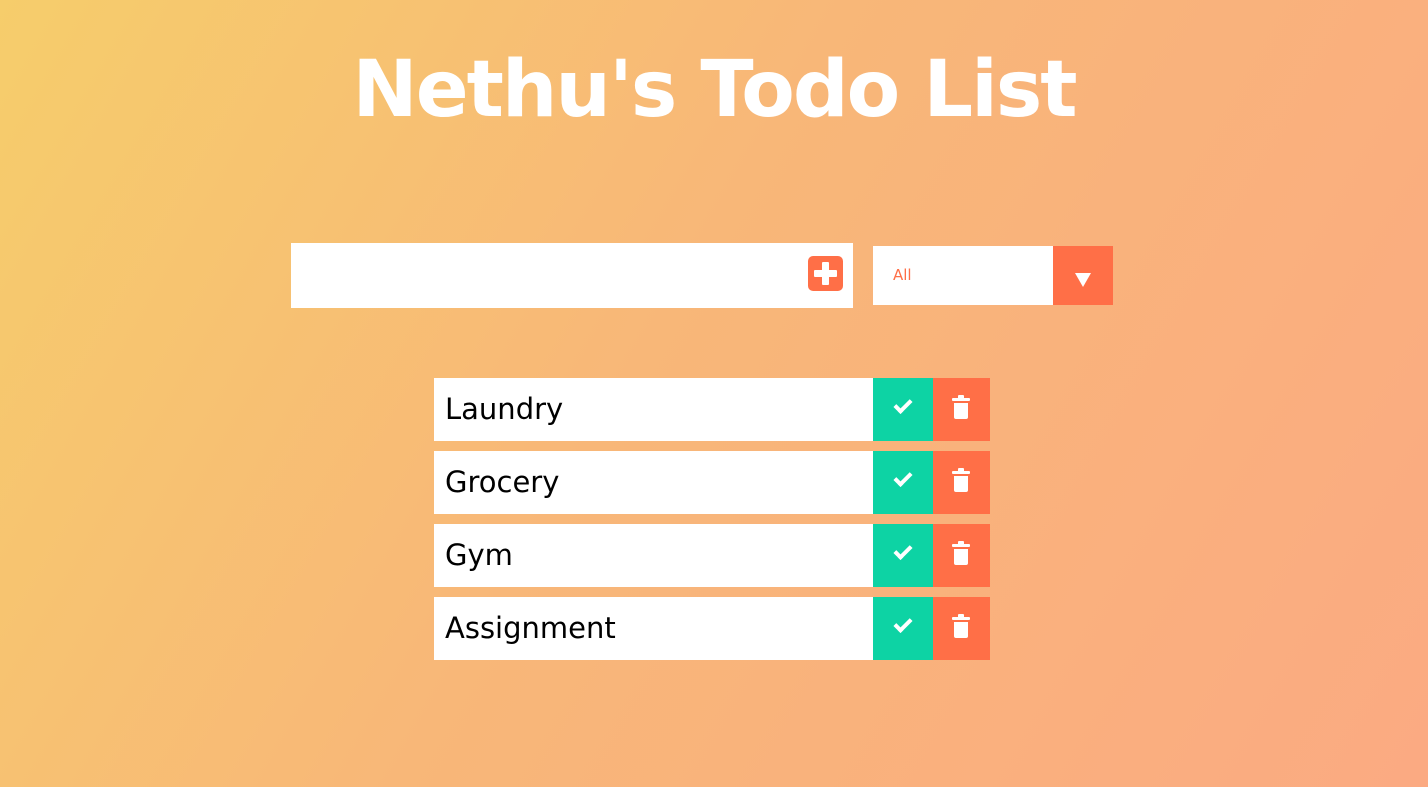 This screenshot has width=1428, height=787. Describe the element at coordinates (653, 628) in the screenshot. I see `todo-item-text: Assignment` at that location.